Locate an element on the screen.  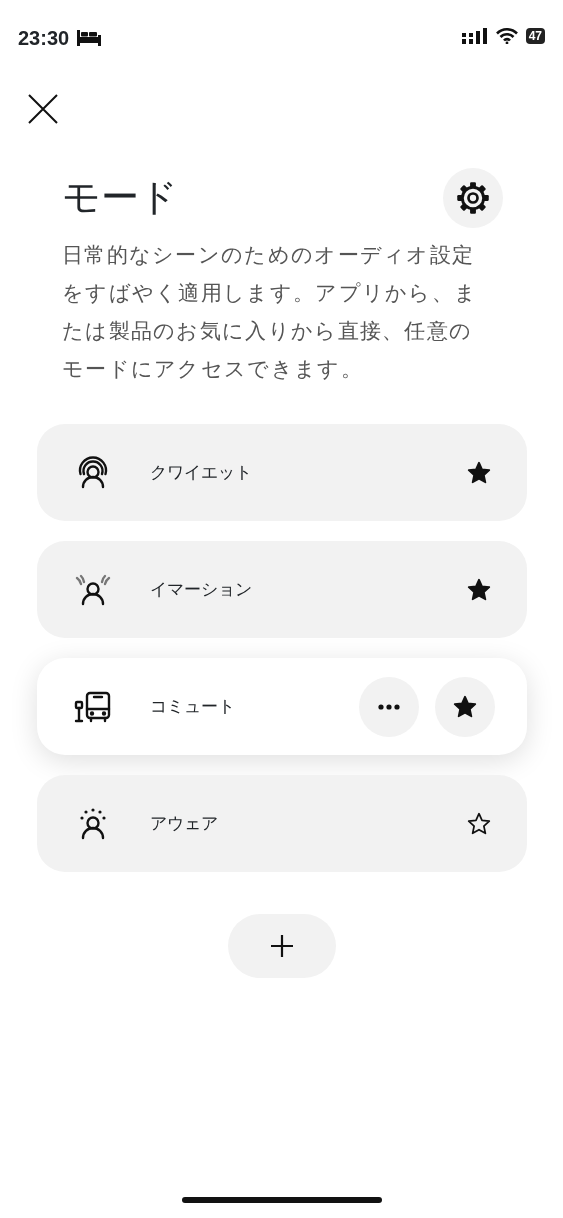
status-time: 23:30 is located at coordinates (44, 38).